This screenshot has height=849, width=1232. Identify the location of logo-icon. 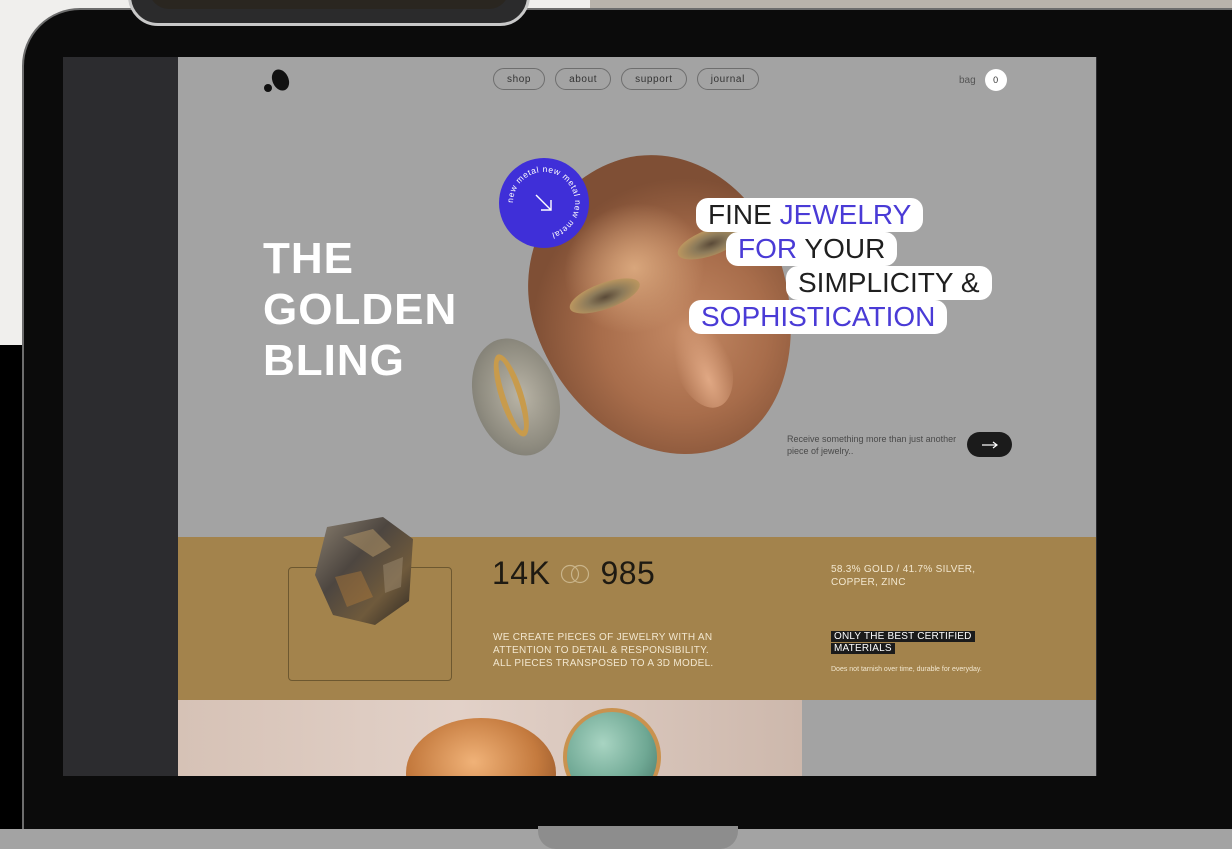
(277, 81).